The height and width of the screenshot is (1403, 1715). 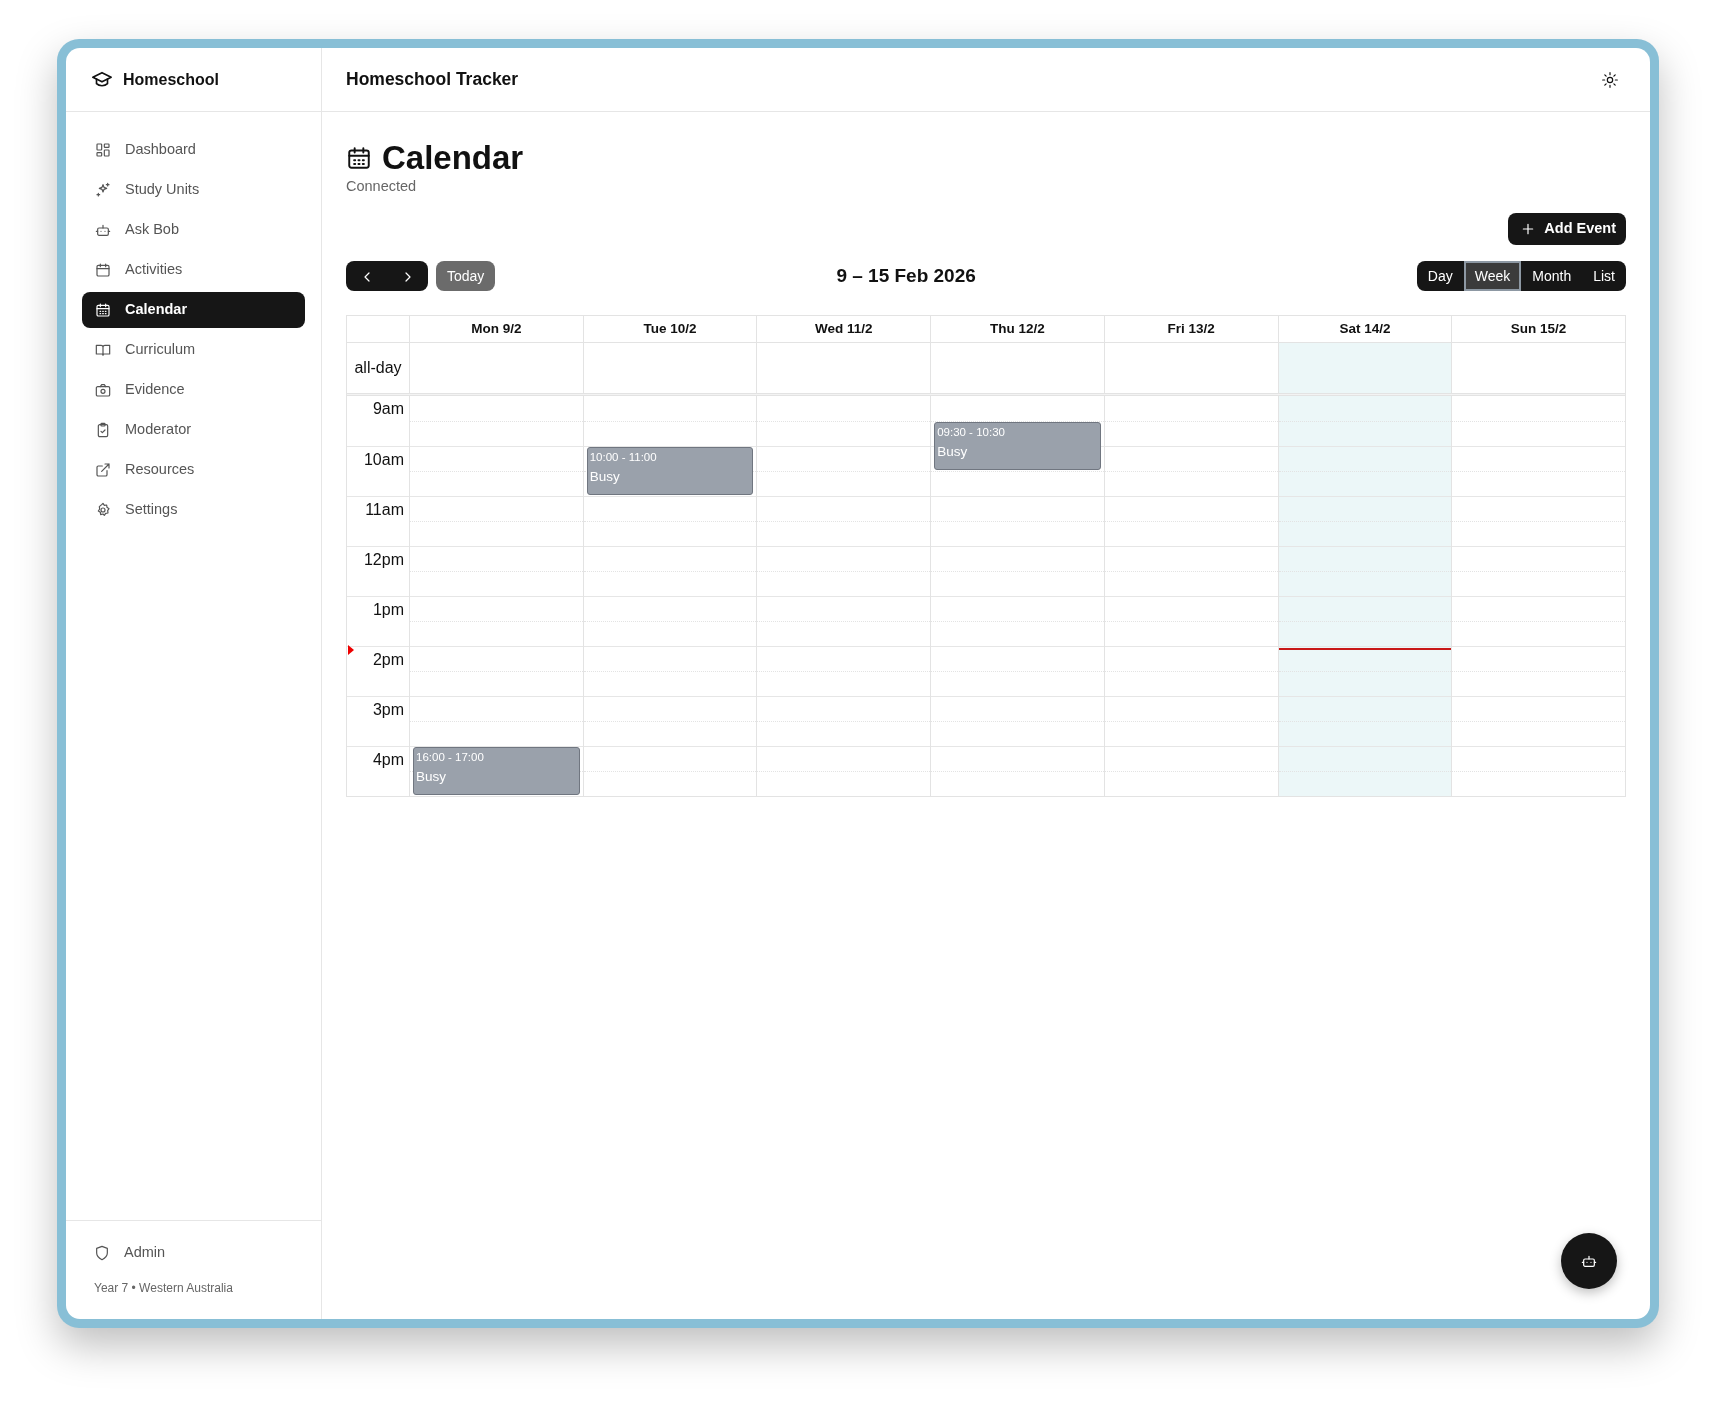 I want to click on hour-label: 1pm, so click(x=388, y=610).